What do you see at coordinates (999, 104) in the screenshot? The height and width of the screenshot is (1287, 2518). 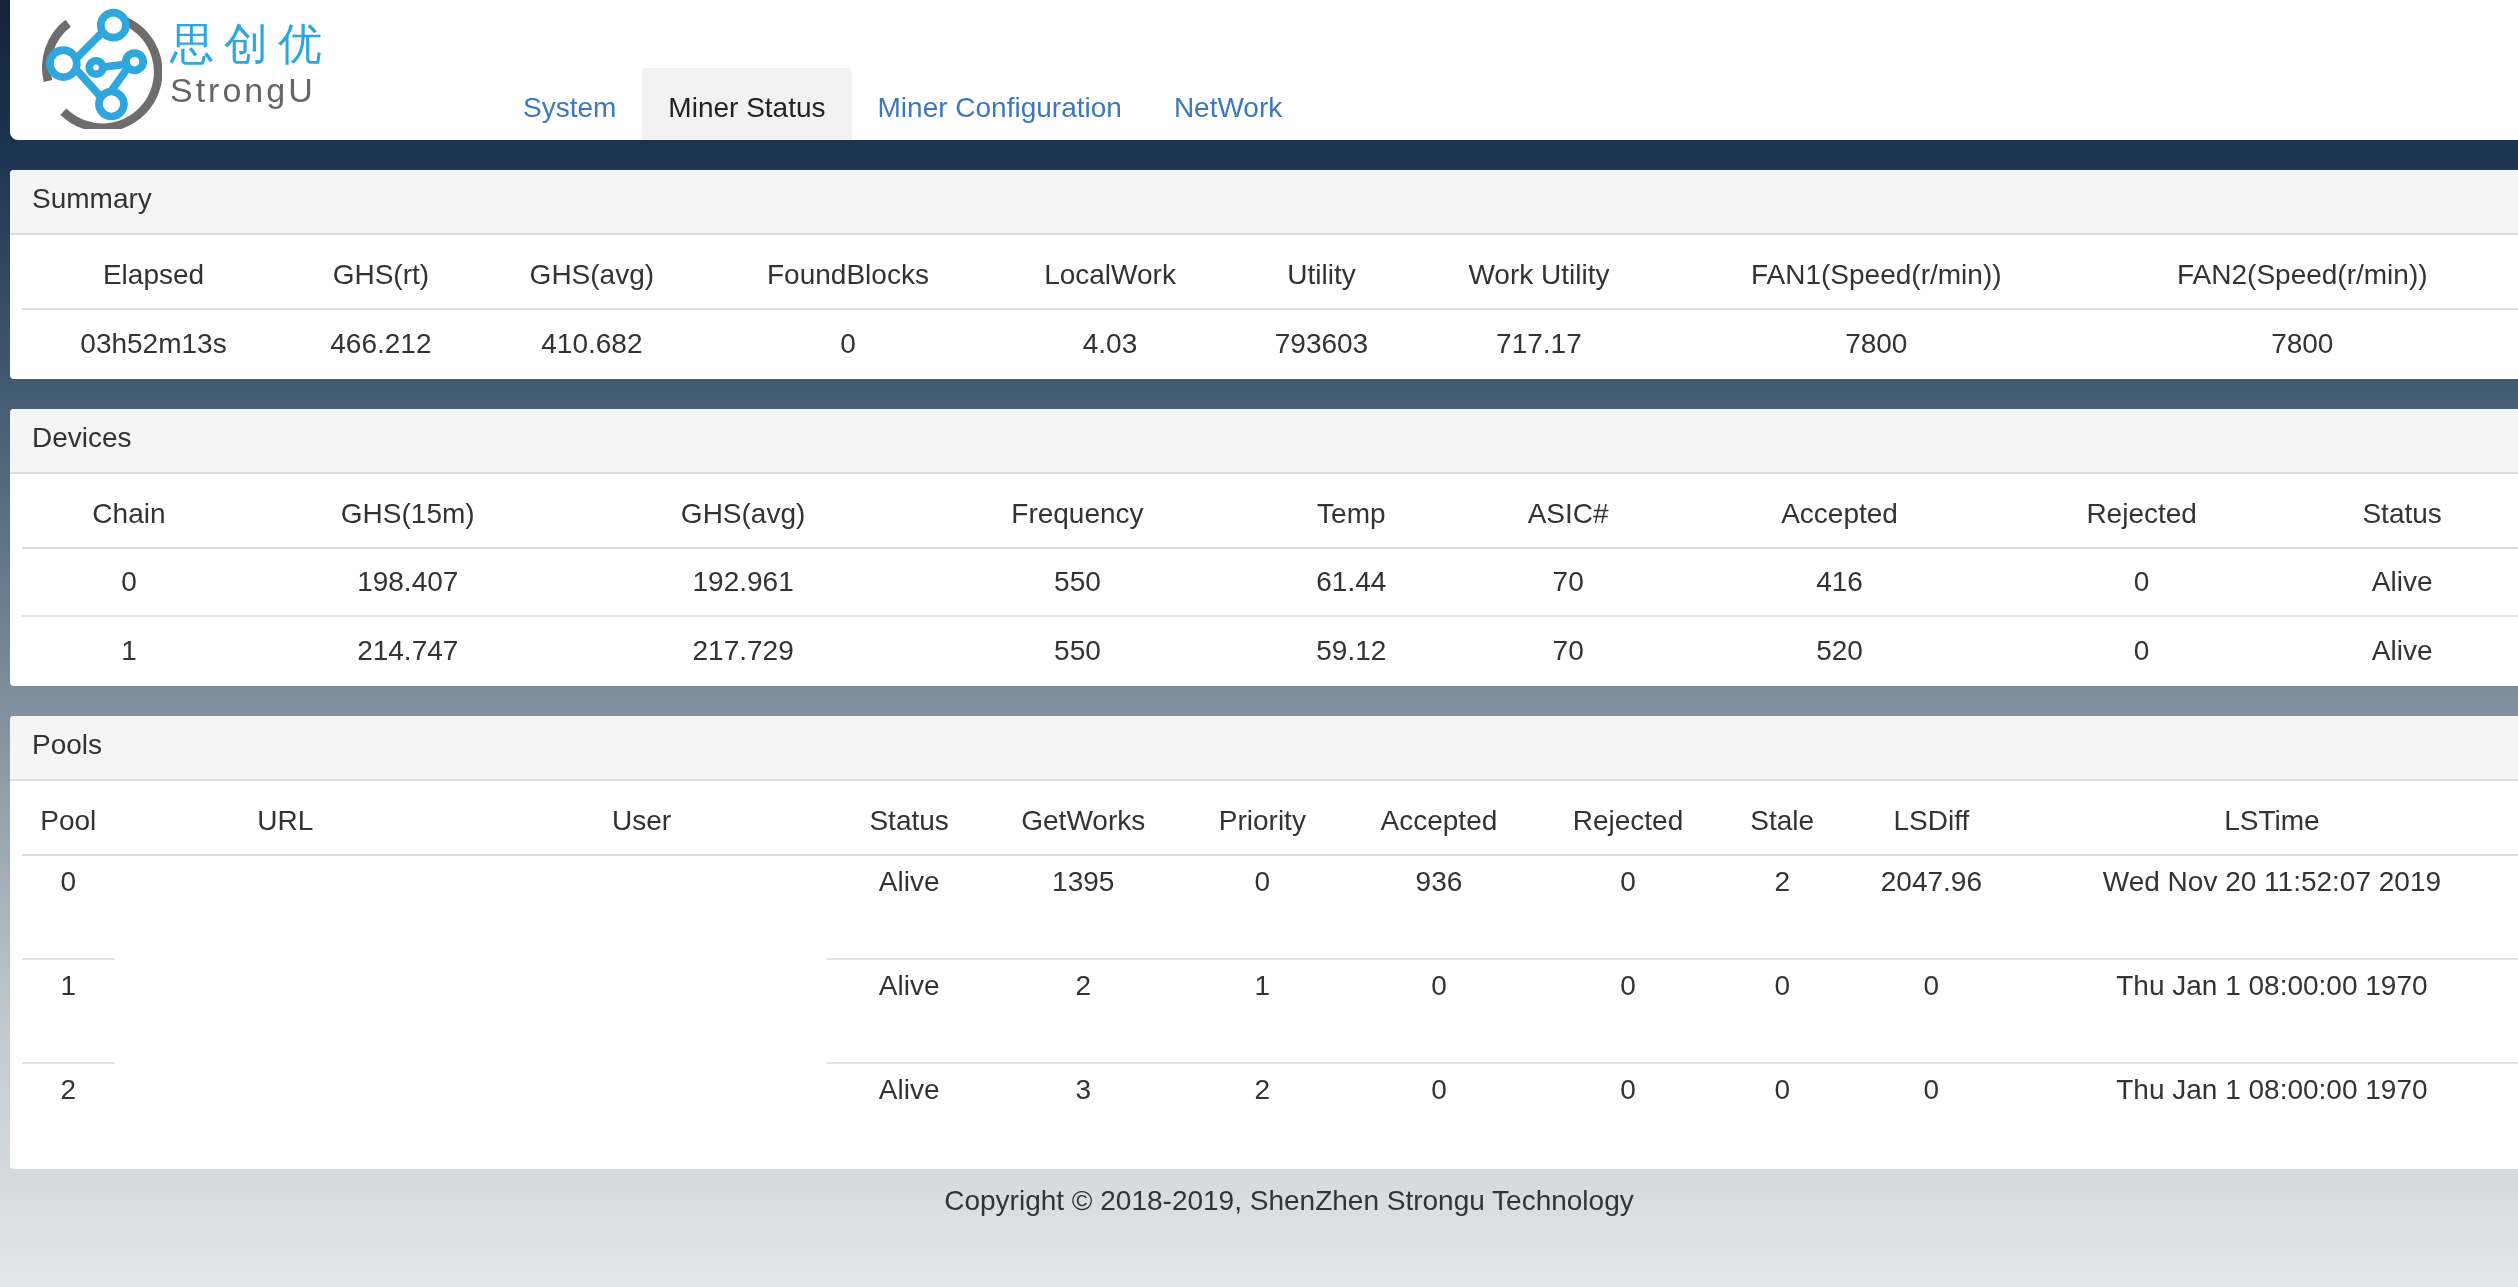 I see `nav-tab: Miner Configuration` at bounding box center [999, 104].